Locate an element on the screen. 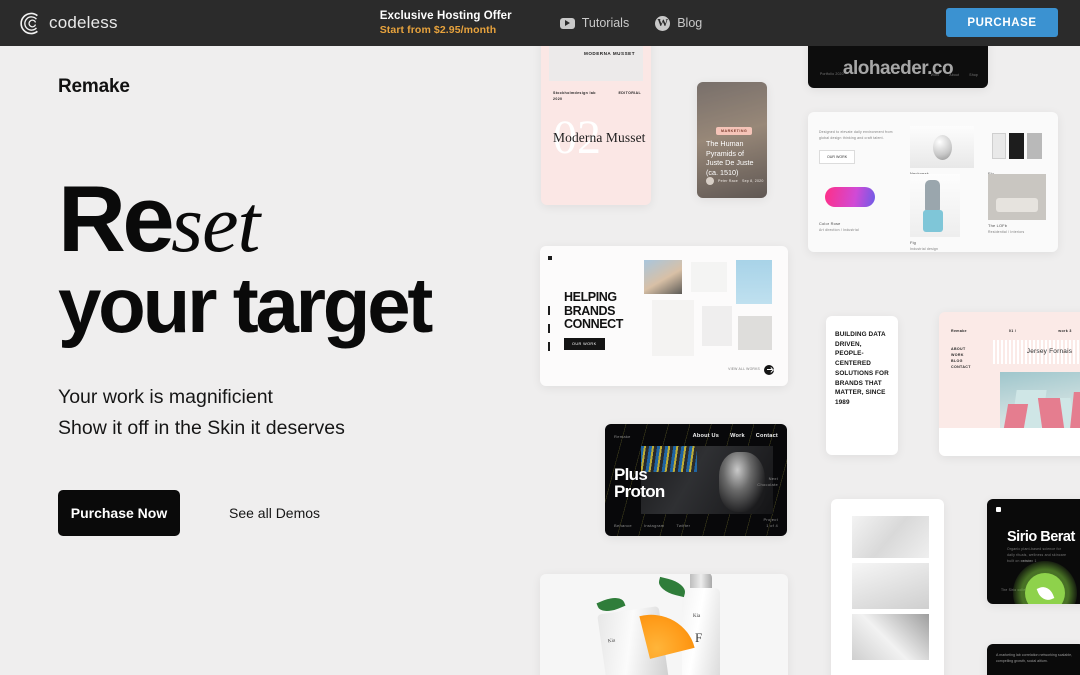 The image size is (1080, 675). strip-nav-work: Work is located at coordinates (935, 76).